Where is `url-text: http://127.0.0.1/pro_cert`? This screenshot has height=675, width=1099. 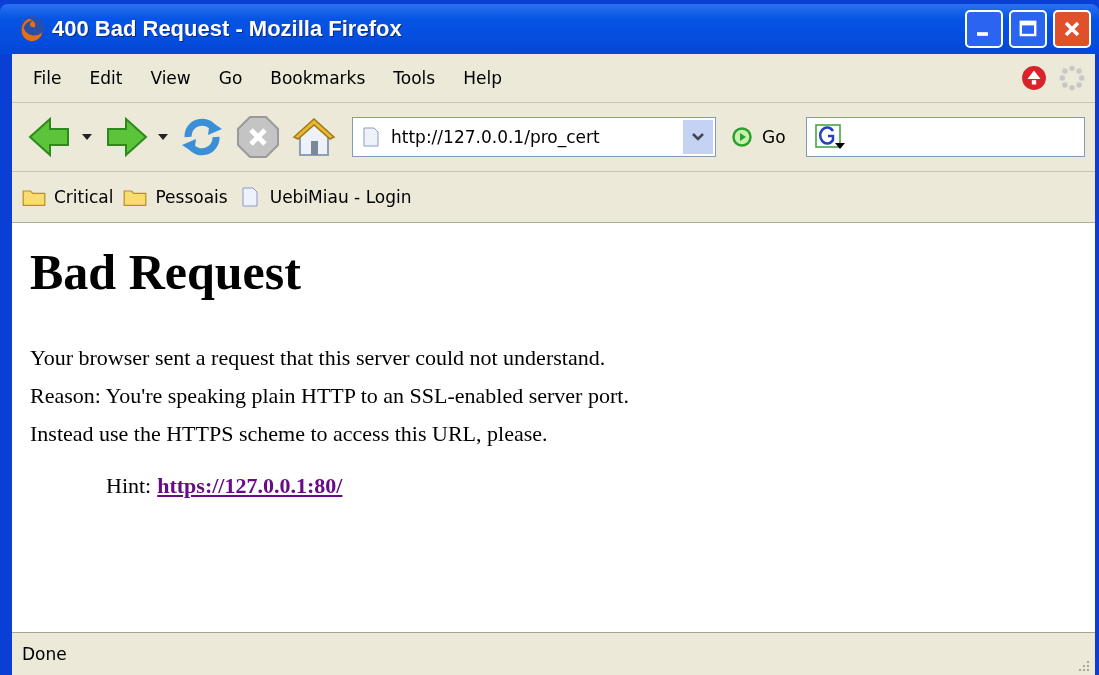
url-text: http://127.0.0.1/pro_cert is located at coordinates (496, 137).